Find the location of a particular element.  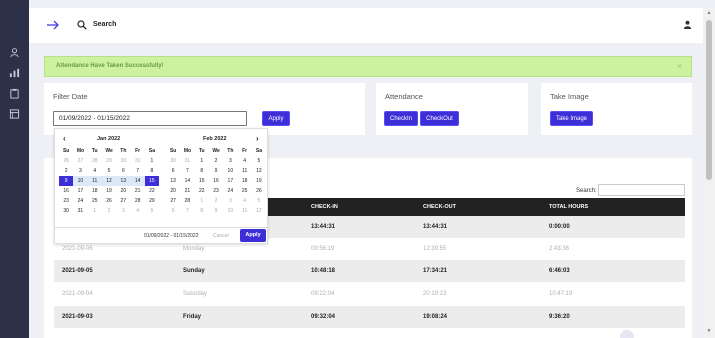

chart-icon is located at coordinates (14, 72).